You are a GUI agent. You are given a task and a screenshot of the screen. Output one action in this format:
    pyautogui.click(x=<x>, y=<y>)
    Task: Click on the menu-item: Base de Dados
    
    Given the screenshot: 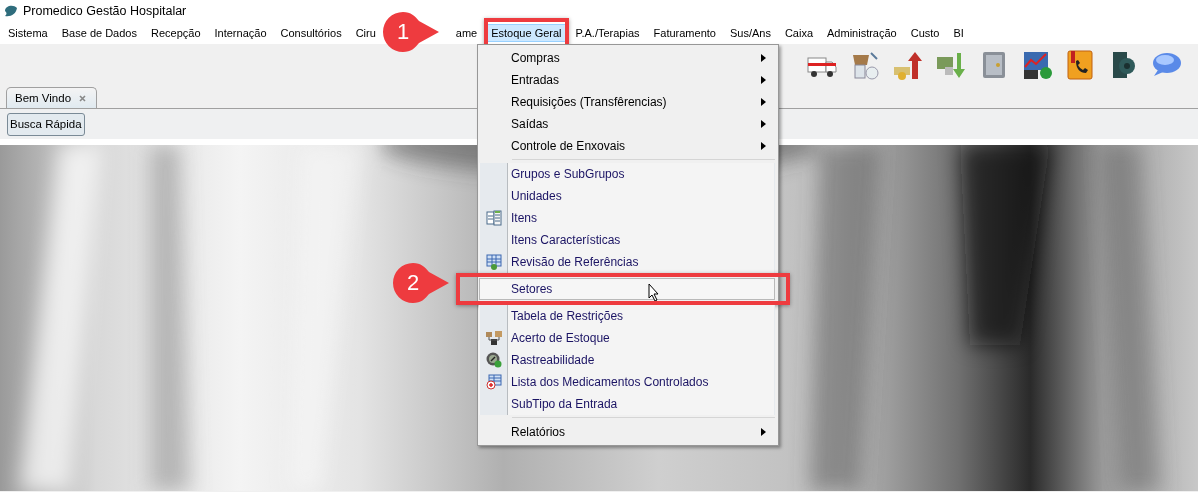 What is the action you would take?
    pyautogui.click(x=99, y=33)
    